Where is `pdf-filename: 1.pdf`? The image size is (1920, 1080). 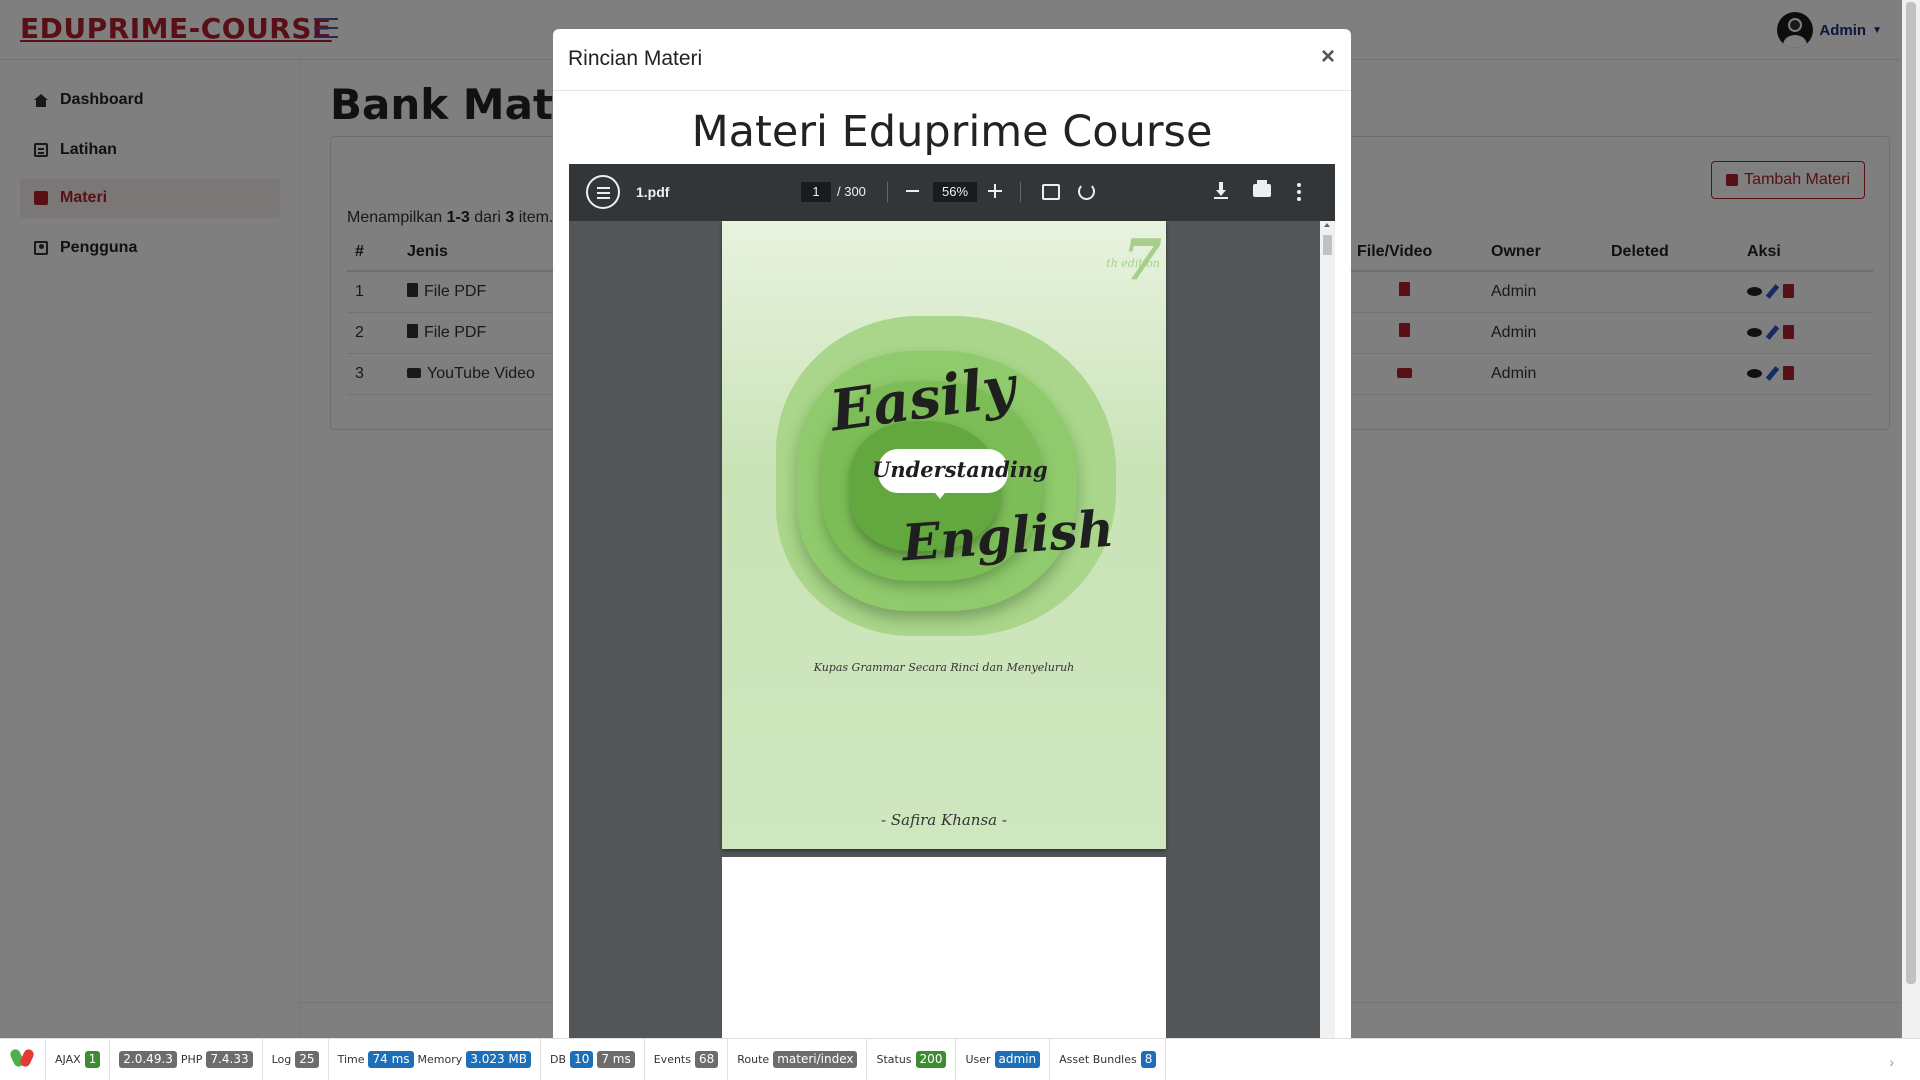 pdf-filename: 1.pdf is located at coordinates (653, 192).